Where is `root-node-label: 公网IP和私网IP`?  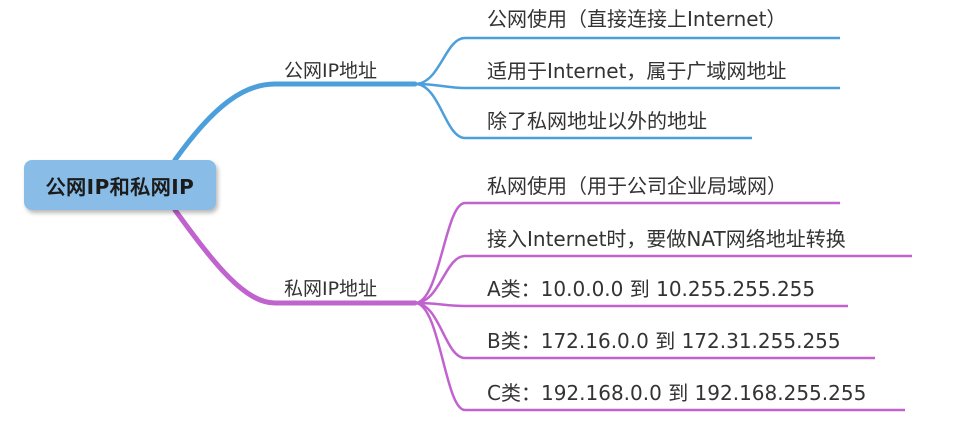 root-node-label: 公网IP和私网IP is located at coordinates (120, 186).